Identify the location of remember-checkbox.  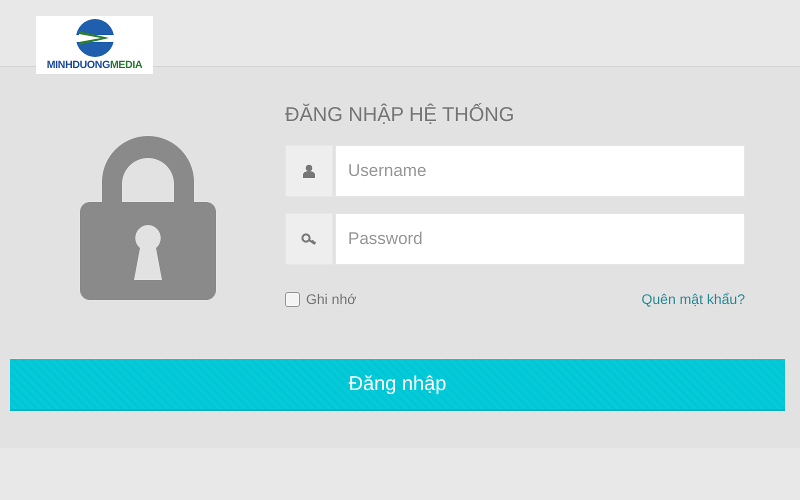
(292, 299).